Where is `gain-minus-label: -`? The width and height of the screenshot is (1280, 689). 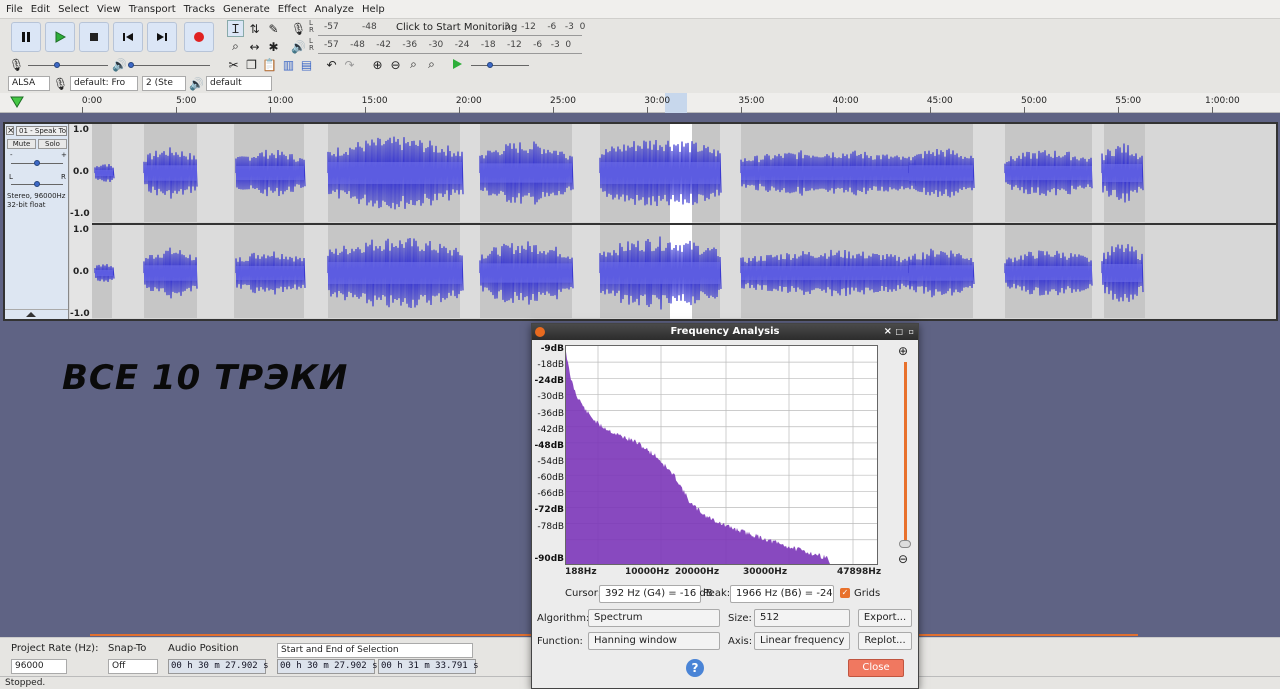
gain-minus-label: - is located at coordinates (11, 155).